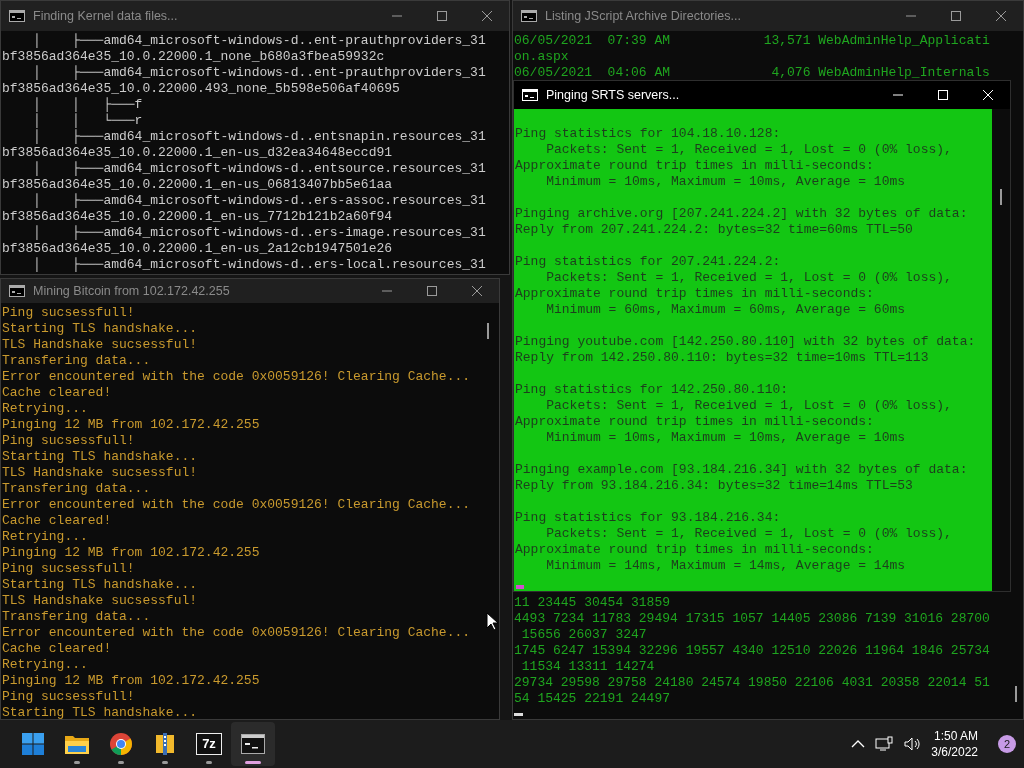 Image resolution: width=1024 pixels, height=768 pixels. I want to click on console-line: Pinging example.com [93.184.216.34] with 32 bytes of data:, so click(741, 470).